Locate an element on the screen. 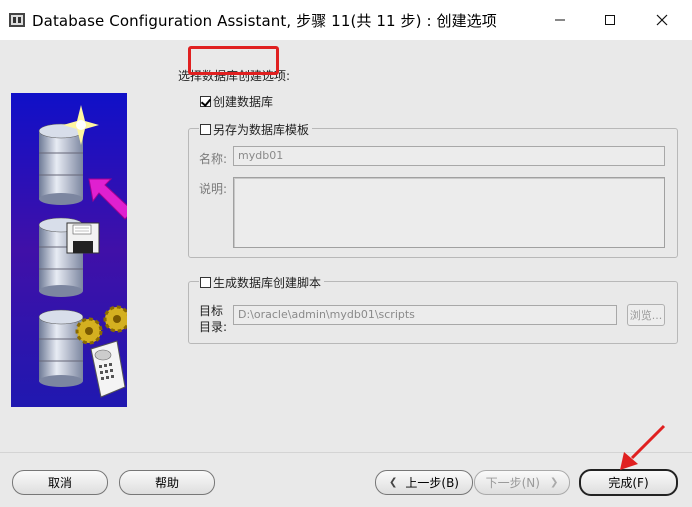 Image resolution: width=692 pixels, height=507 pixels. maximize-button is located at coordinates (610, 20).